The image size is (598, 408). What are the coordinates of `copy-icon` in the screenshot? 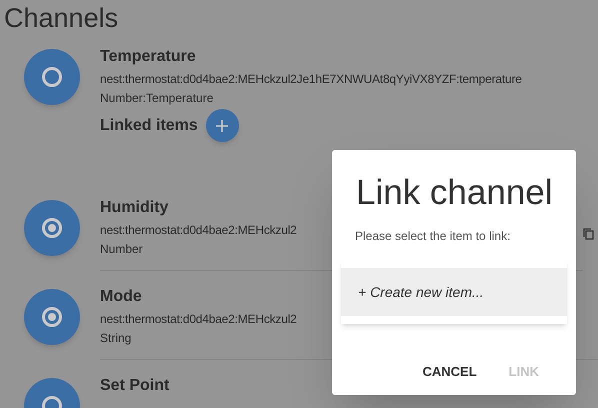 It's located at (588, 234).